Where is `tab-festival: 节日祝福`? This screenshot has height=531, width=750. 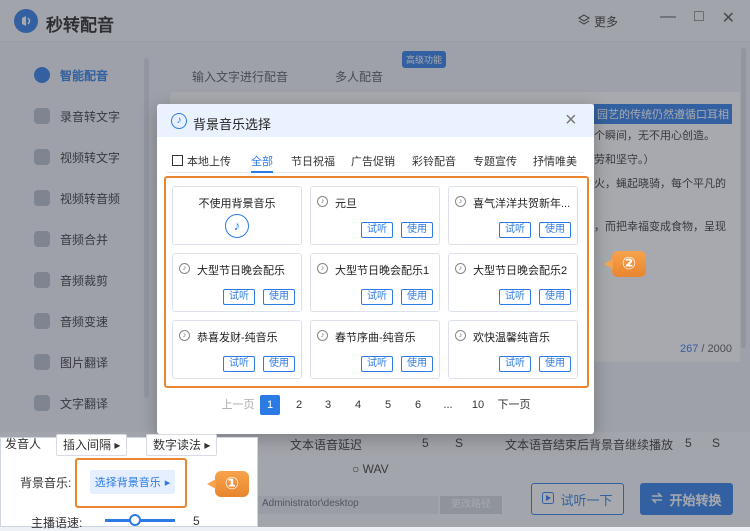
tab-festival: 节日祝福 is located at coordinates (313, 161).